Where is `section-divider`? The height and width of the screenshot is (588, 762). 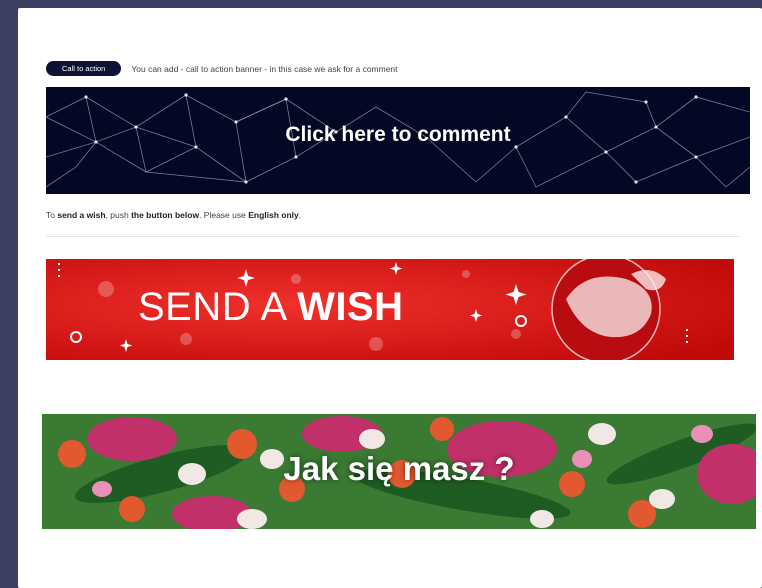 section-divider is located at coordinates (393, 236).